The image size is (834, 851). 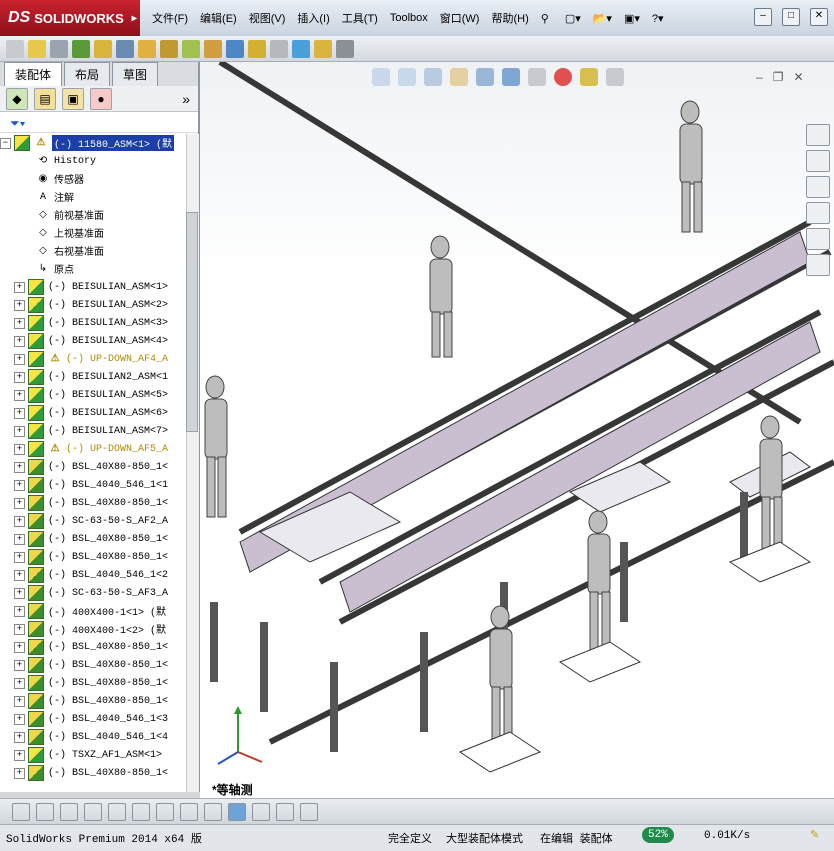 I want to click on tree-item: + (-) BEISULIAN_ASM<6>, so click(x=93, y=413).